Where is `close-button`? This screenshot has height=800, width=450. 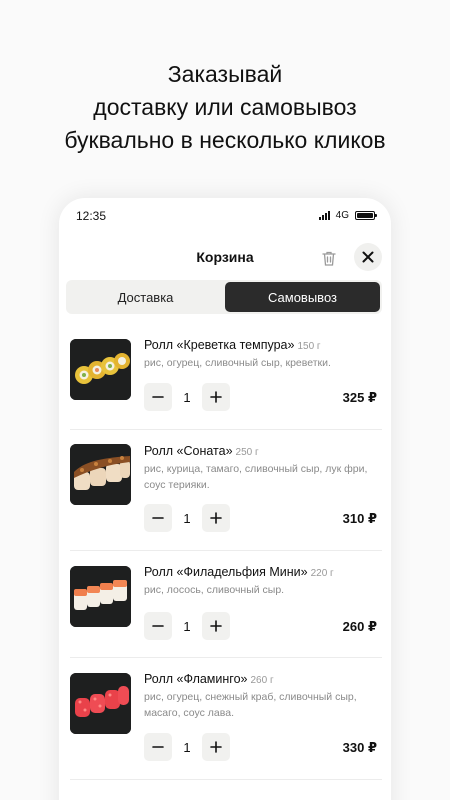
close-button is located at coordinates (368, 257).